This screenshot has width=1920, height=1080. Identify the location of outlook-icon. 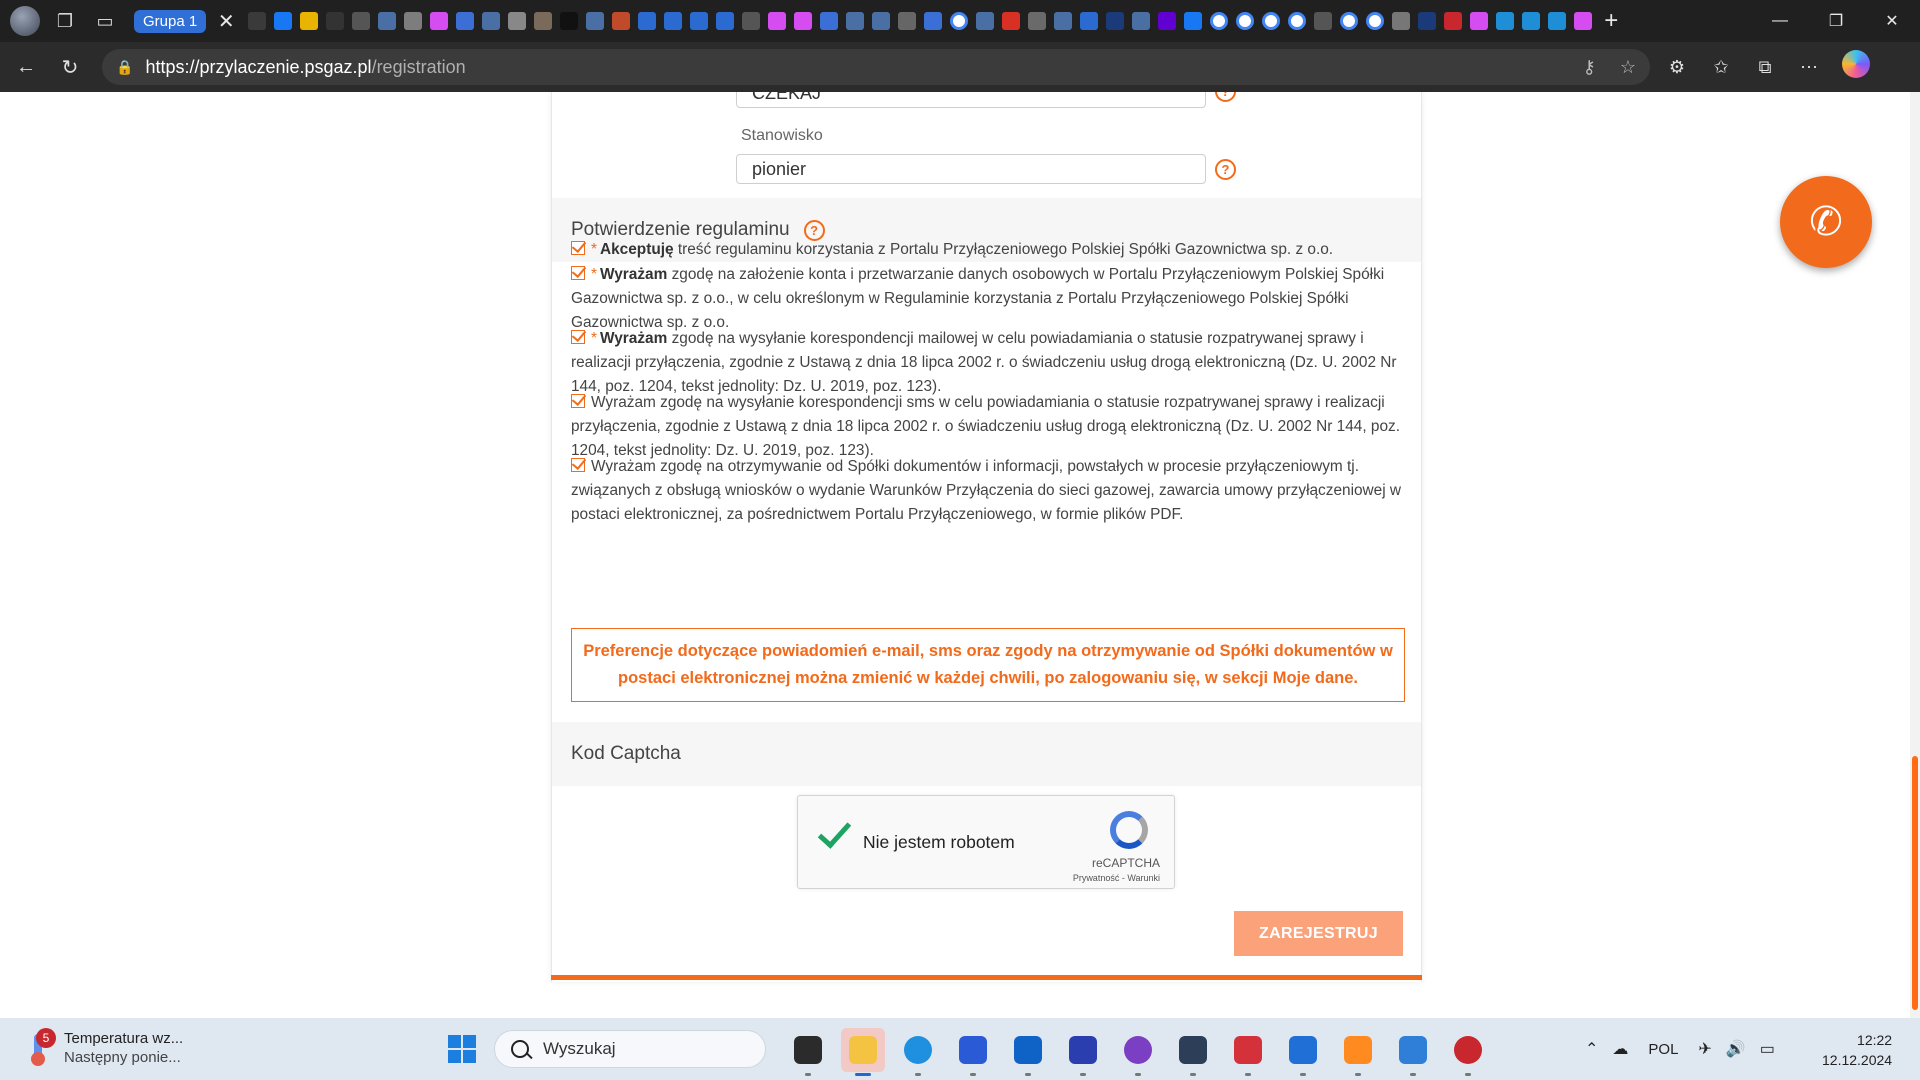
(1028, 1052).